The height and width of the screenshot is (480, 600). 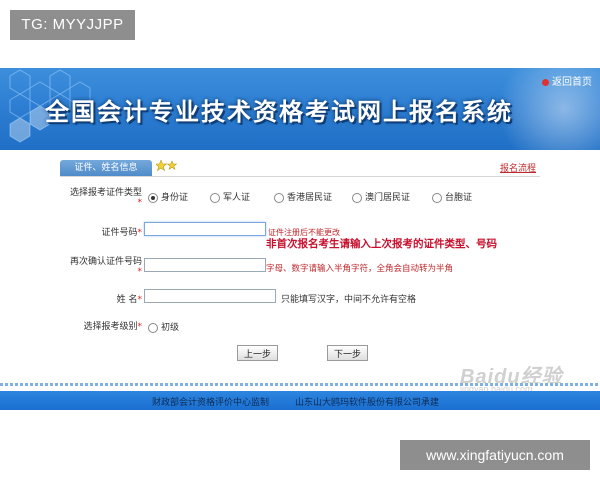 What do you see at coordinates (388, 198) in the screenshot?
I see `radio-label: 澳门居民证` at bounding box center [388, 198].